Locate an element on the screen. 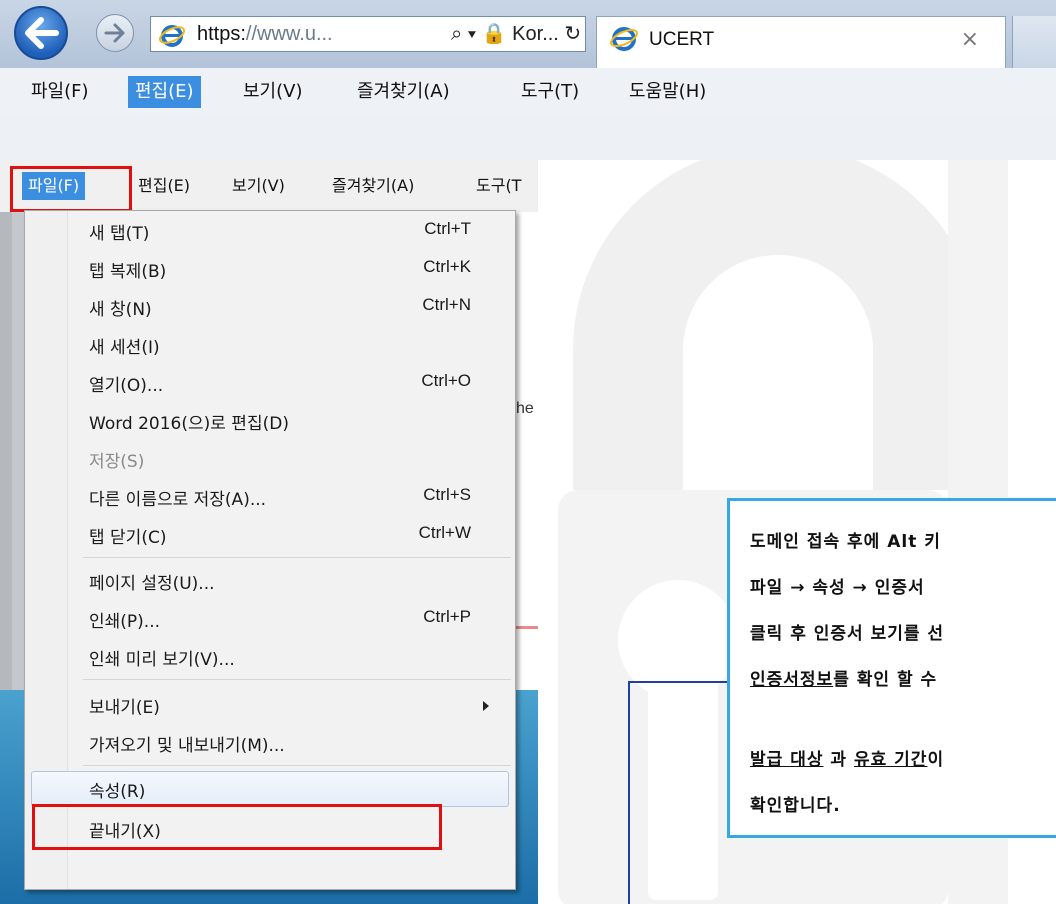 Image resolution: width=1056 pixels, height=904 pixels. inset-divider is located at coordinates (527, 627).